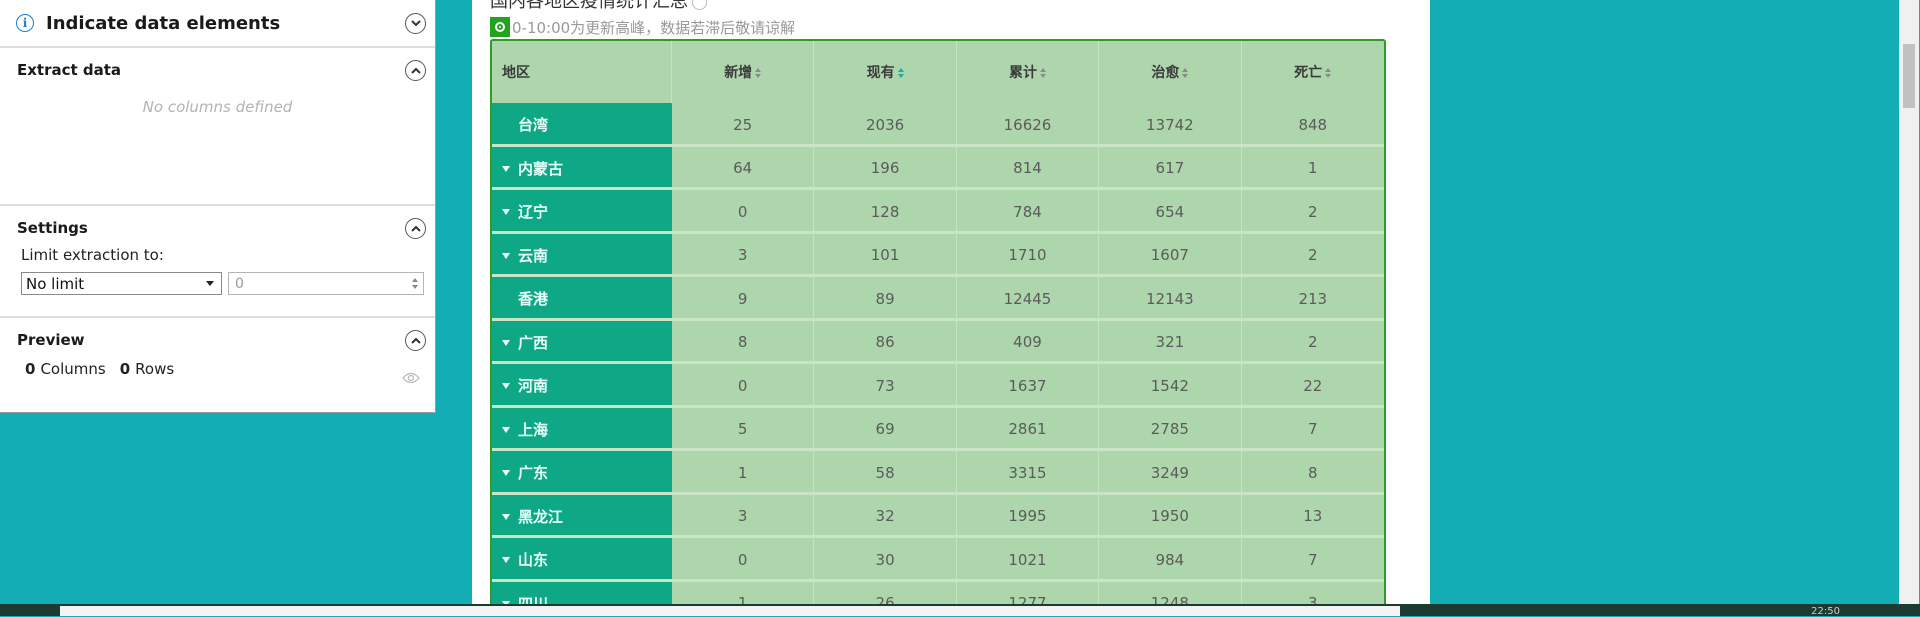 Image resolution: width=1920 pixels, height=617 pixels. I want to click on table-header-row: 地区 新增 现有 累计 治愈 死亡, so click(938, 72).